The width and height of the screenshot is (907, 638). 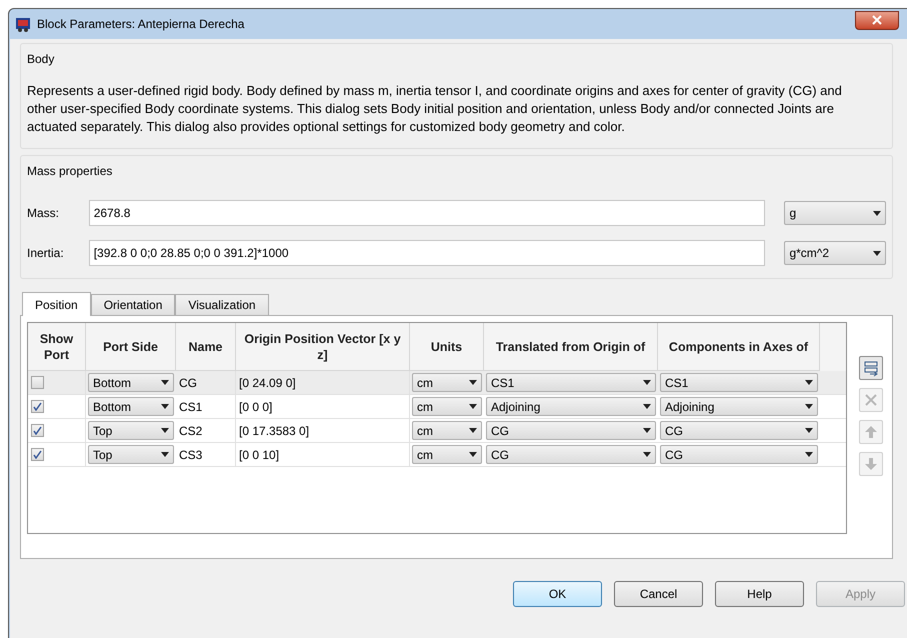 I want to click on field-label: Inertia:, so click(x=46, y=253).